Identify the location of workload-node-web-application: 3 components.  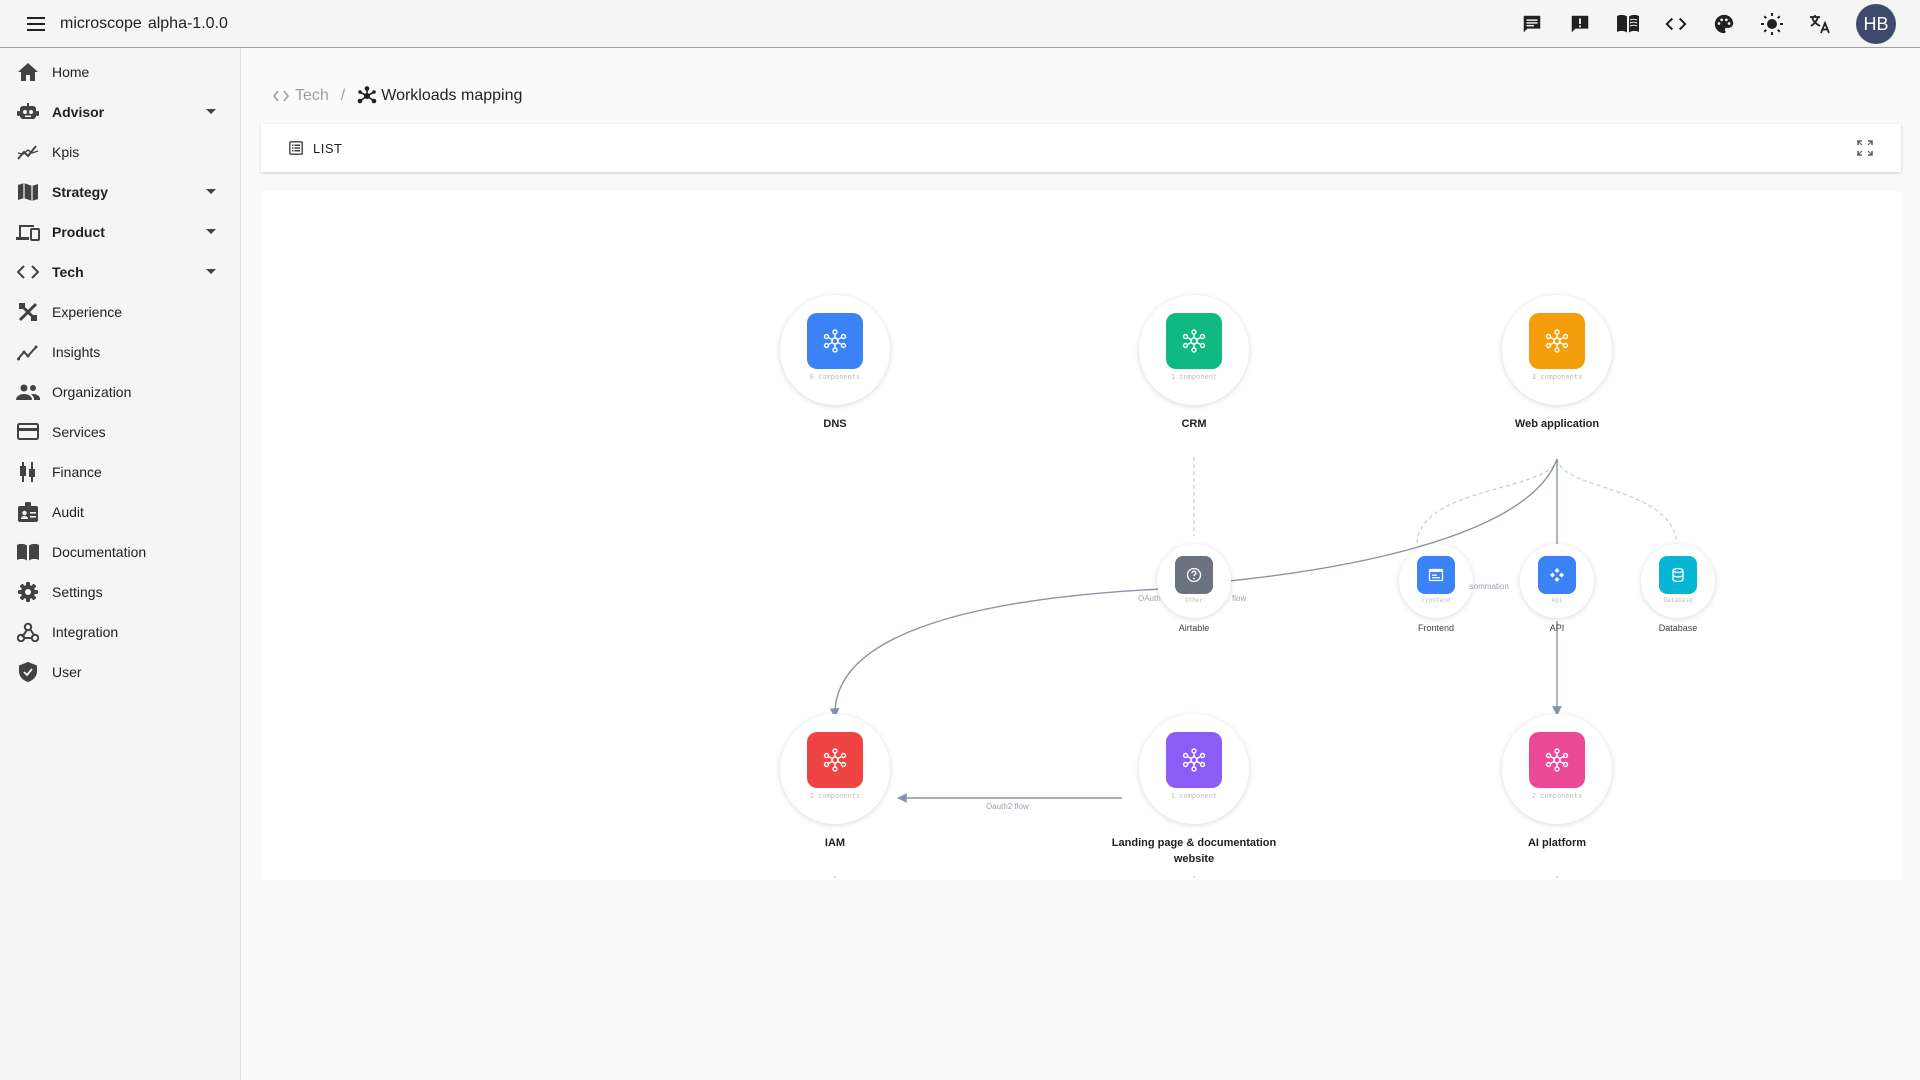
(1557, 350).